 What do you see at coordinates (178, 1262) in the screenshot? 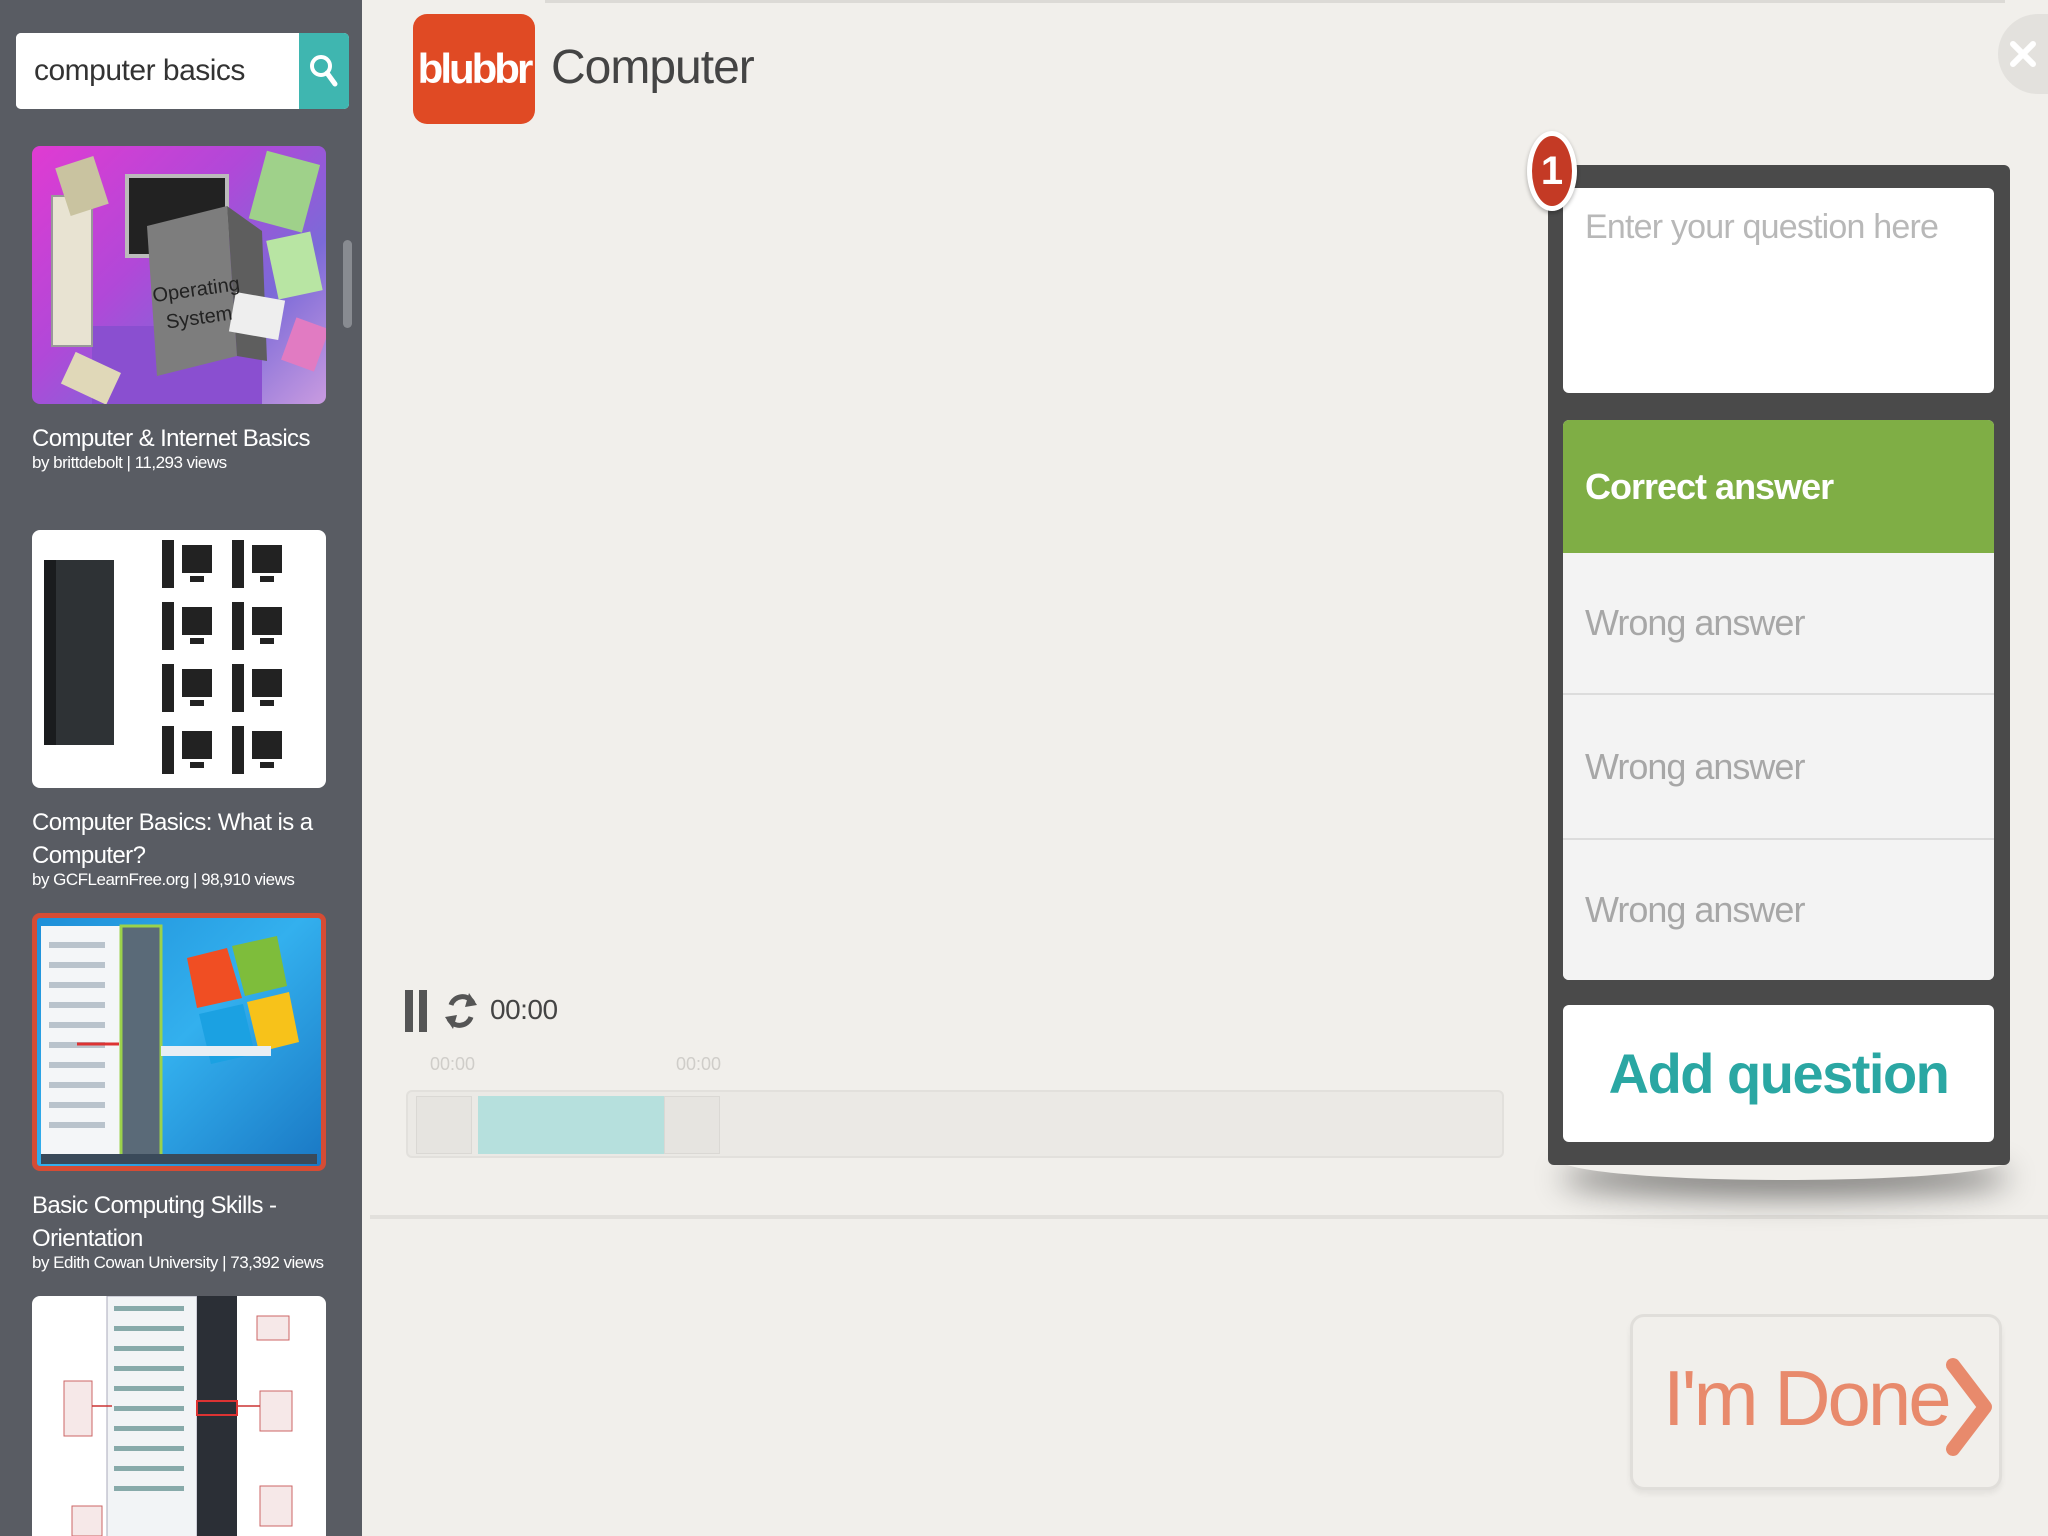
I see `video-meta: by Edith Cowan University | 73,392 views` at bounding box center [178, 1262].